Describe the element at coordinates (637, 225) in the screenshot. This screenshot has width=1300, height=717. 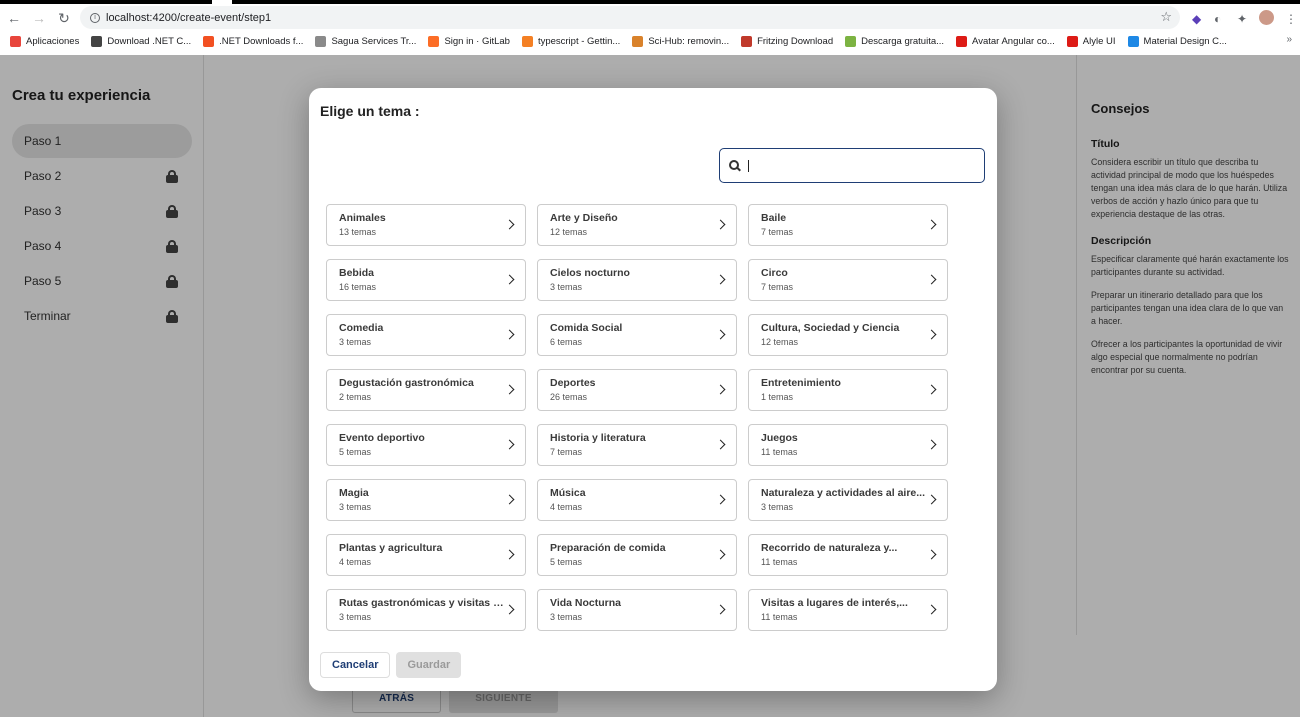
I see `topic-card: Arte y Diseño 12 temas` at that location.